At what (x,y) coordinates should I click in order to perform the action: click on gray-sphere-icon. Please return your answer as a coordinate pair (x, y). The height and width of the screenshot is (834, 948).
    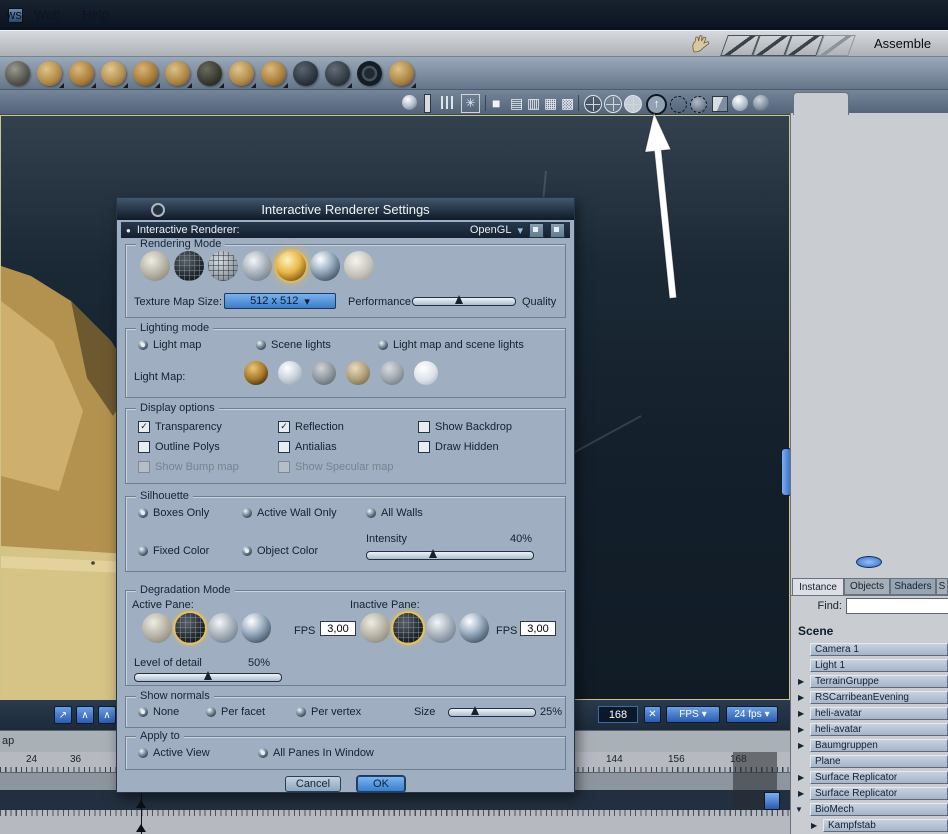
    Looking at the image, I should click on (761, 103).